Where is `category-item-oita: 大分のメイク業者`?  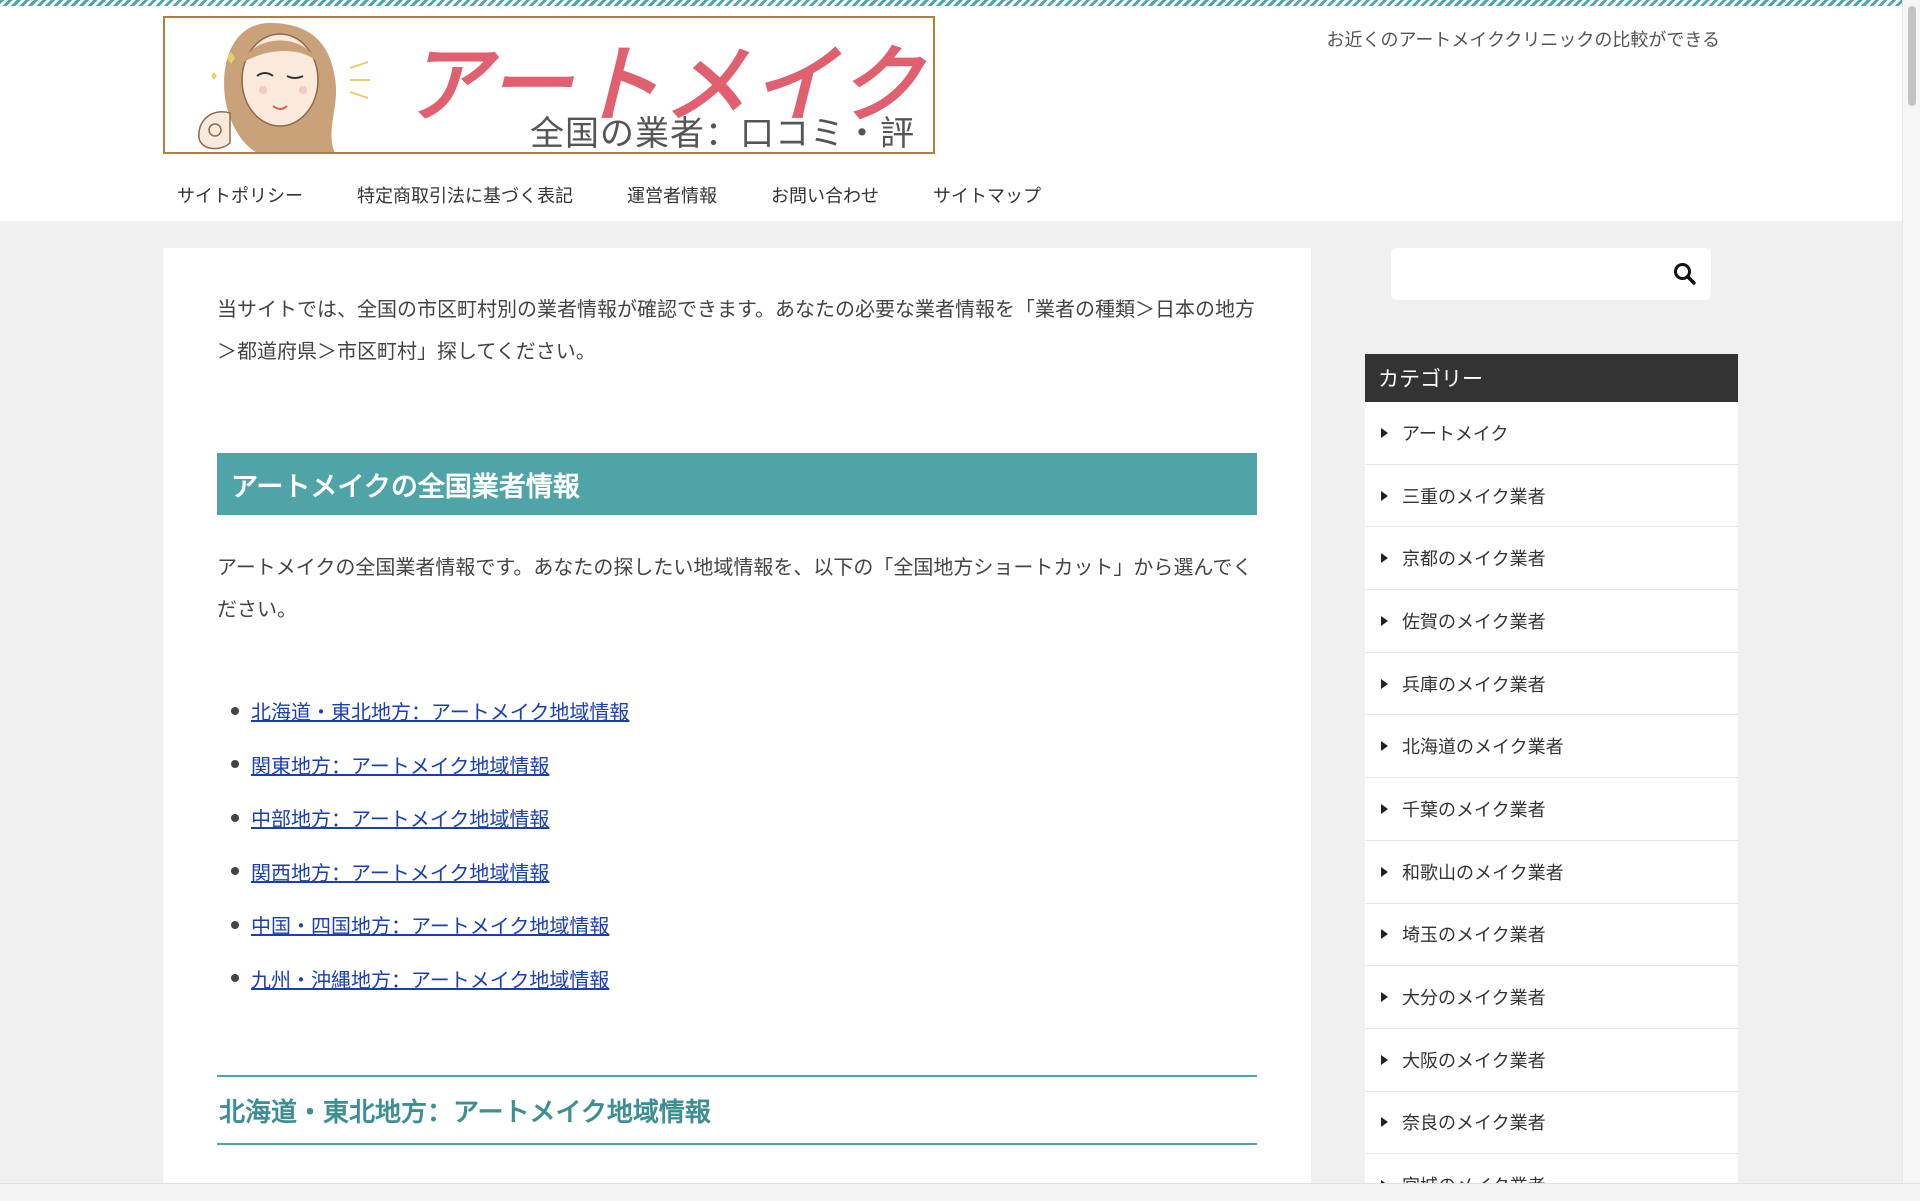
category-item-oita: 大分のメイク業者 is located at coordinates (1551, 997).